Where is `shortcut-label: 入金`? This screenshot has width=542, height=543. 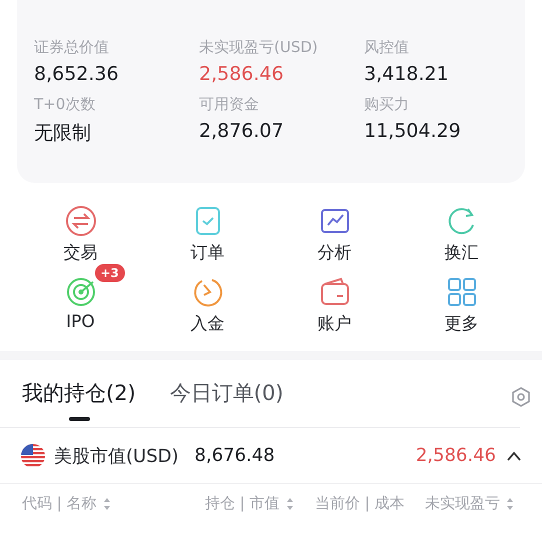
shortcut-label: 入金 is located at coordinates (207, 323).